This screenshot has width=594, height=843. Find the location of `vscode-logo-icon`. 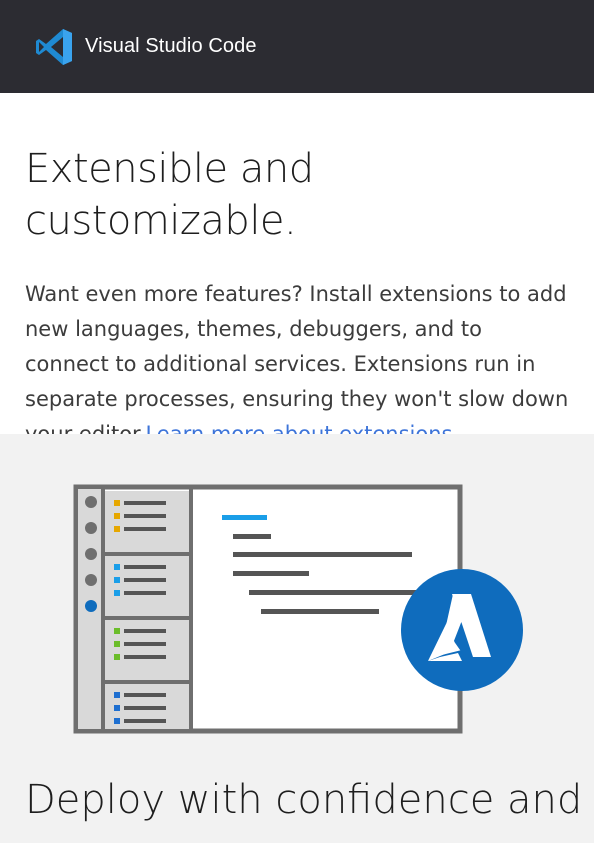

vscode-logo-icon is located at coordinates (54, 47).